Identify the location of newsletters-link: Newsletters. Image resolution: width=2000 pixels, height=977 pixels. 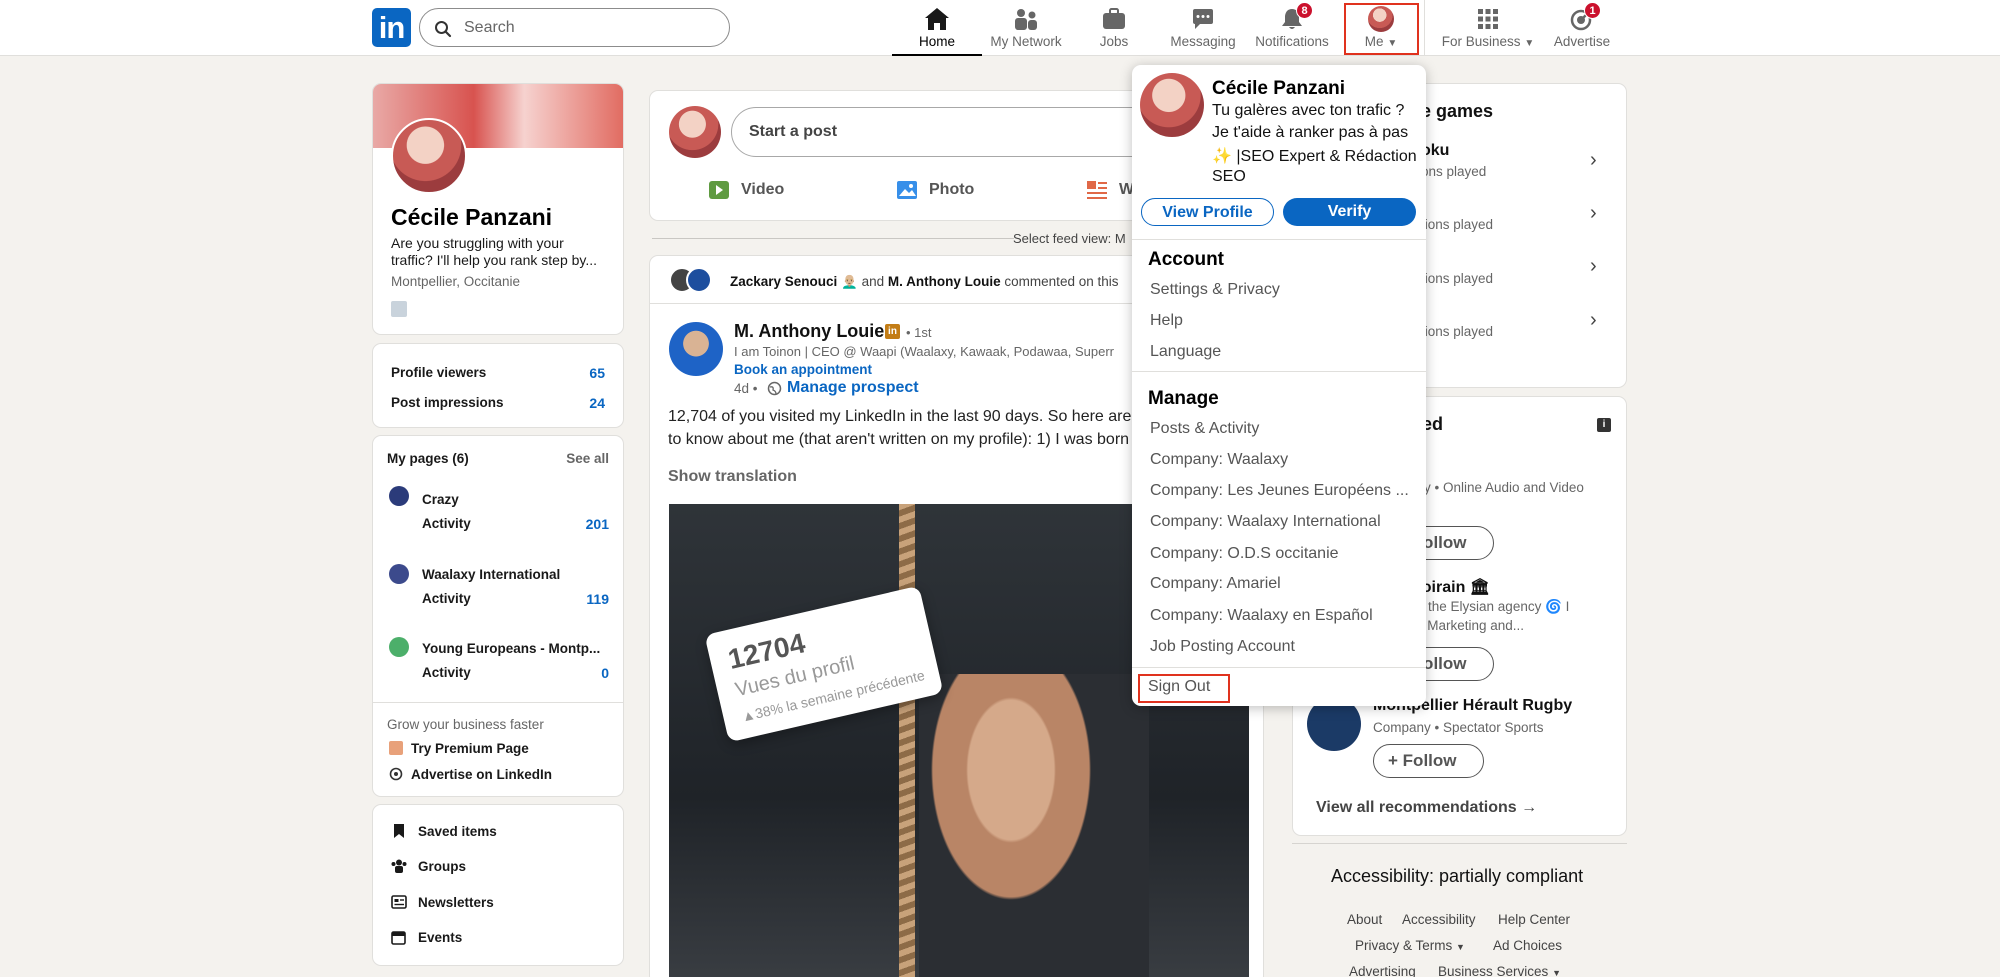
(456, 902).